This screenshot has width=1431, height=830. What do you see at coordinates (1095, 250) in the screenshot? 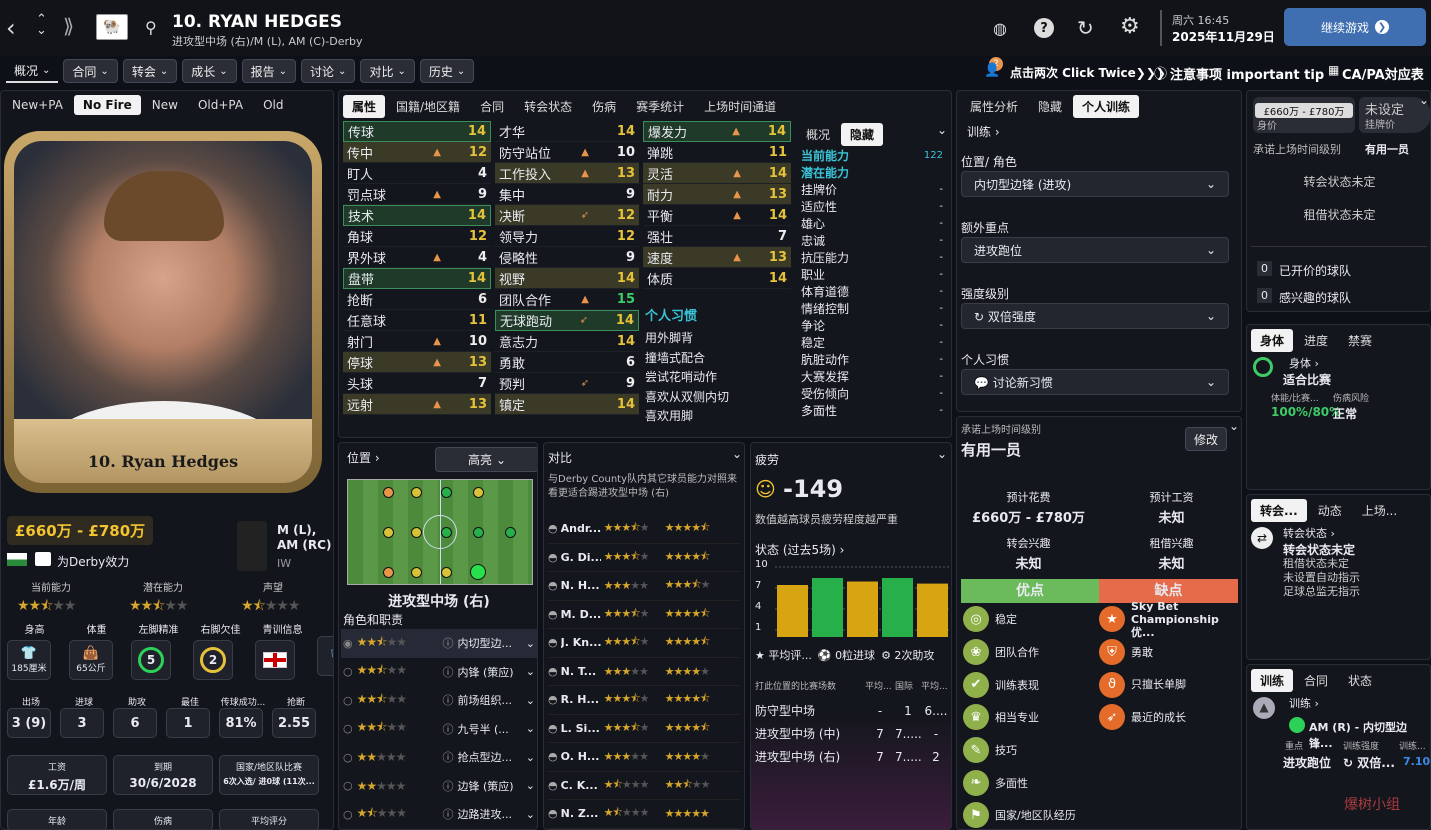
I see `extra-select: 进攻跑位 ⌄` at bounding box center [1095, 250].